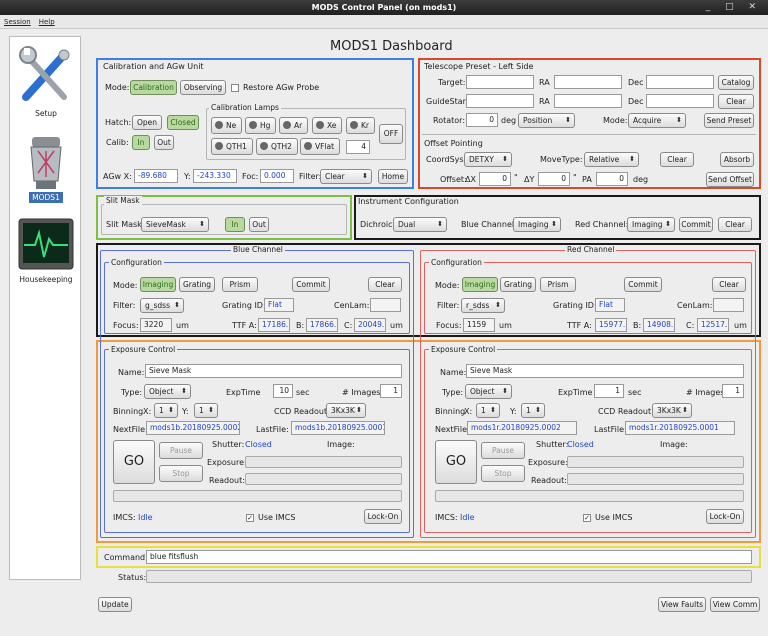 The image size is (768, 636). I want to click on blue-pause-button: Pause, so click(181, 450).